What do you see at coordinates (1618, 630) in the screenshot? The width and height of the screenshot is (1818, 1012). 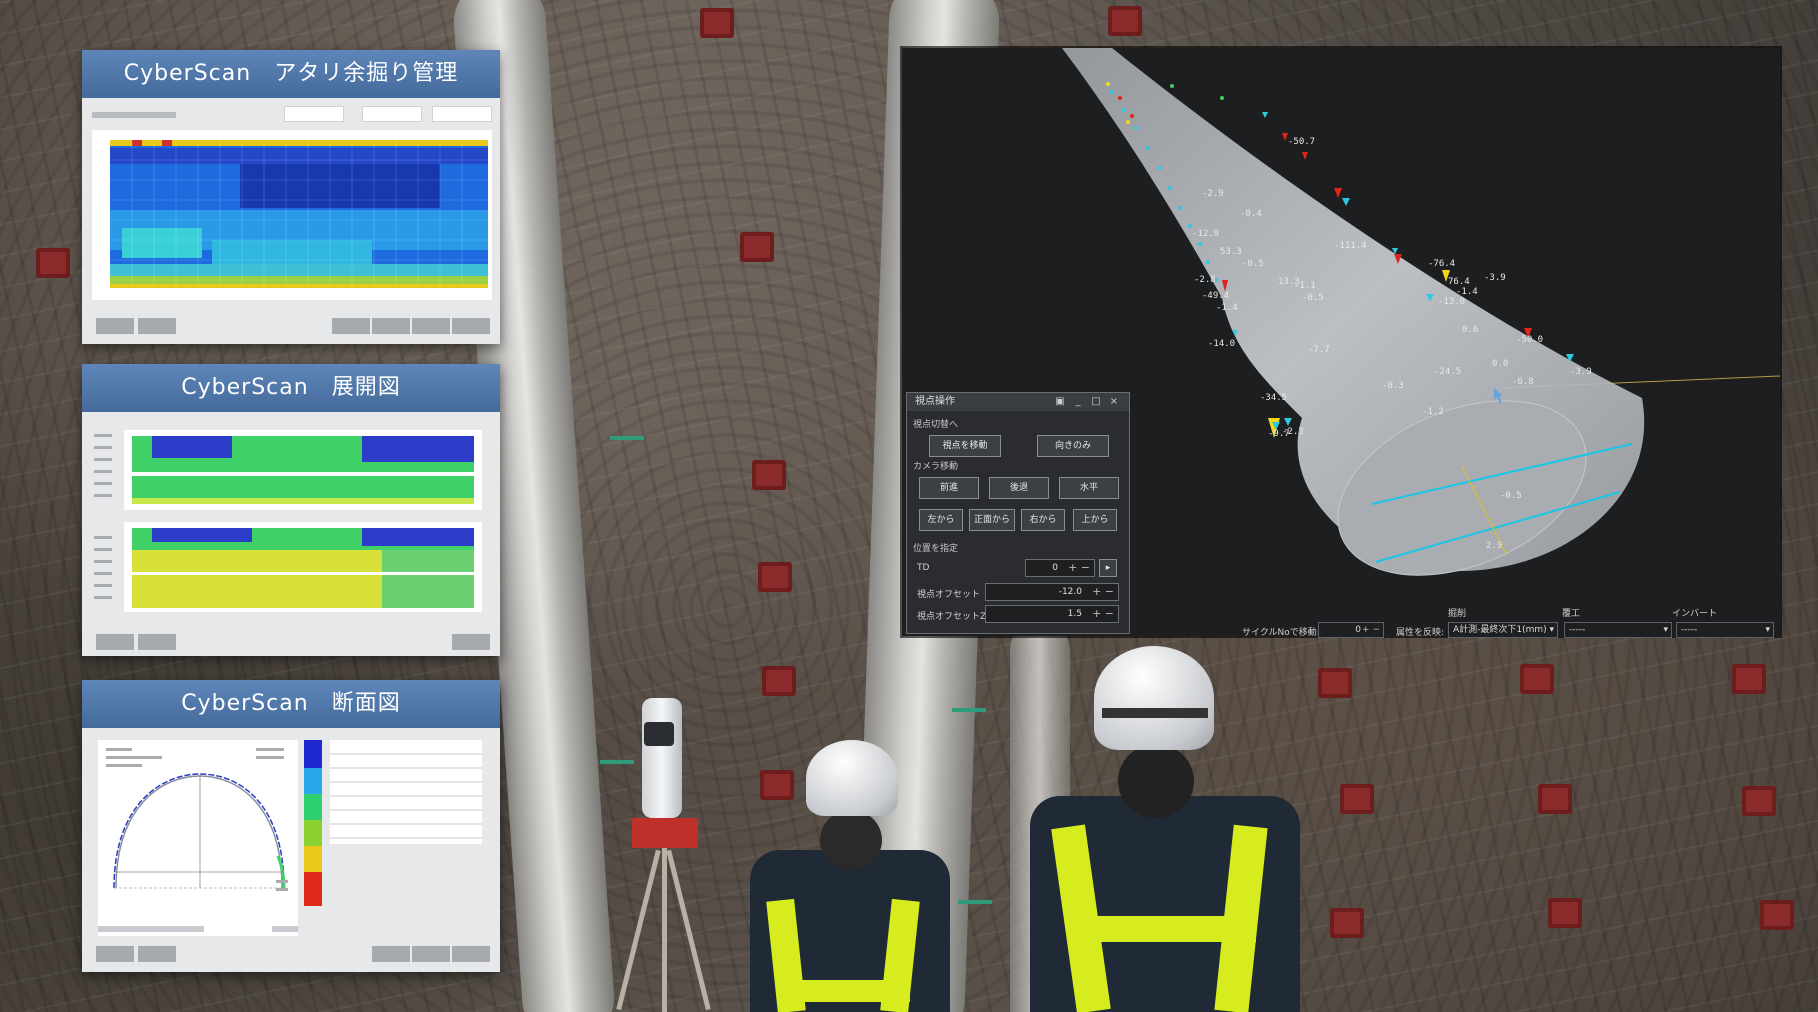 I see `lining-select: ----- ▾` at bounding box center [1618, 630].